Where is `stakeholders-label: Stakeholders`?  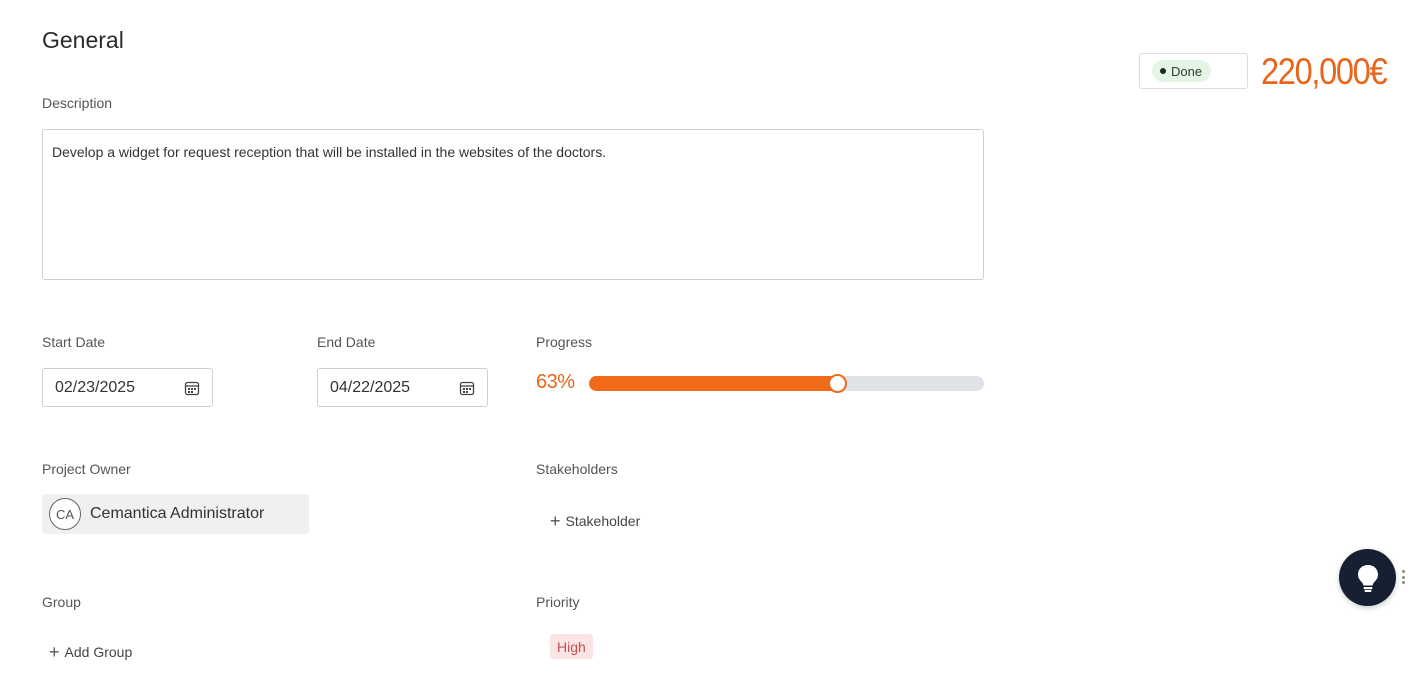
stakeholders-label: Stakeholders is located at coordinates (577, 469).